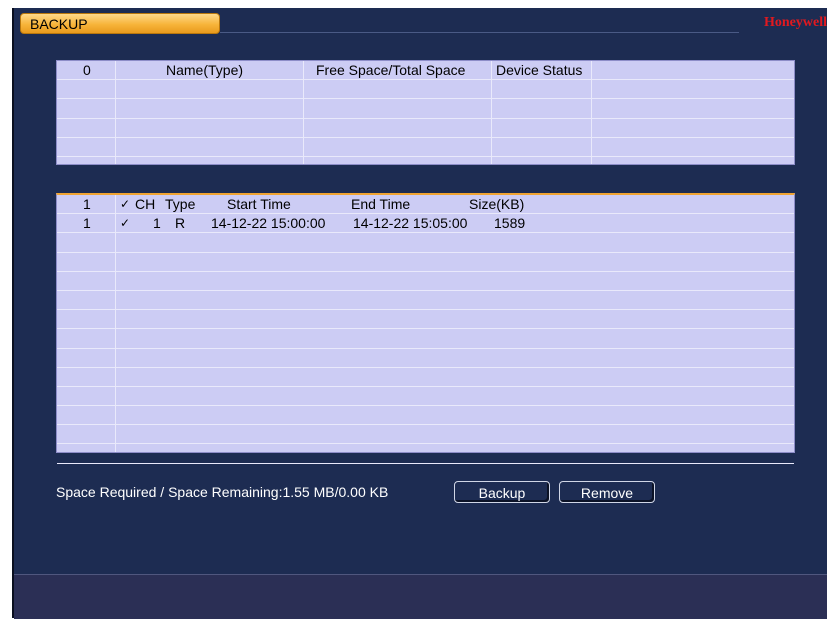 Image resolution: width=827 pixels, height=619 pixels. What do you see at coordinates (510, 223) in the screenshot?
I see `row-size: 1589` at bounding box center [510, 223].